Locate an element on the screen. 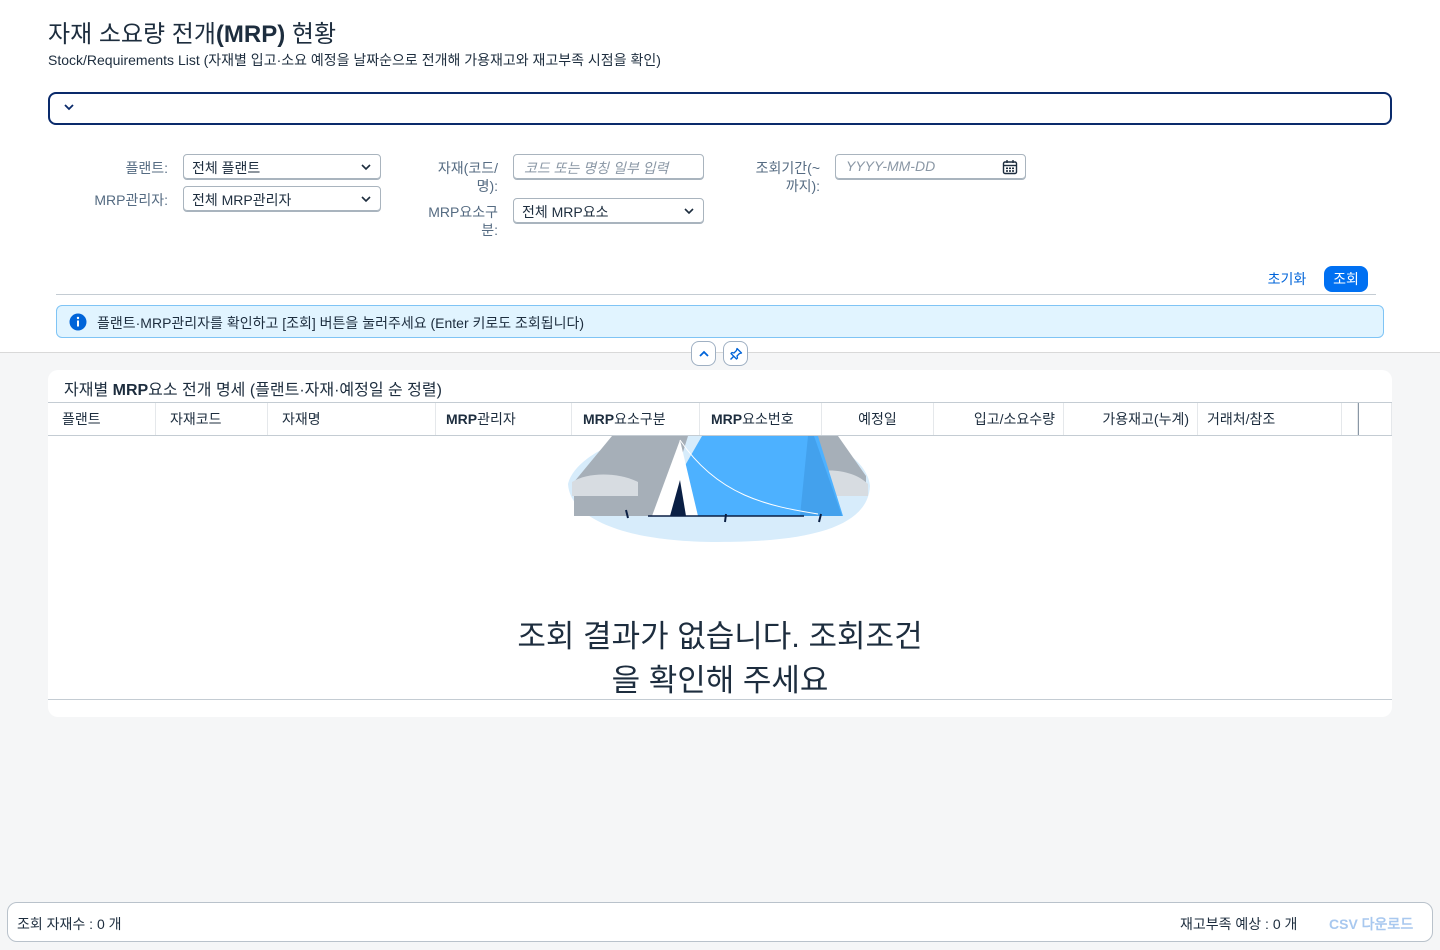 The width and height of the screenshot is (1440, 950). column-header-quantity: 입고/소요수량 is located at coordinates (999, 419).